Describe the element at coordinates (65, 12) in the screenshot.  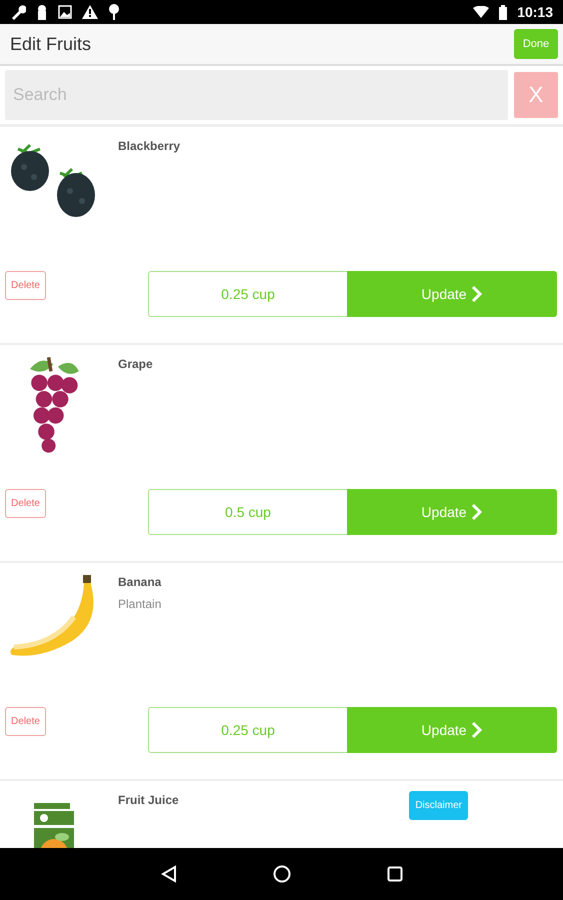
I see `image-icon` at that location.